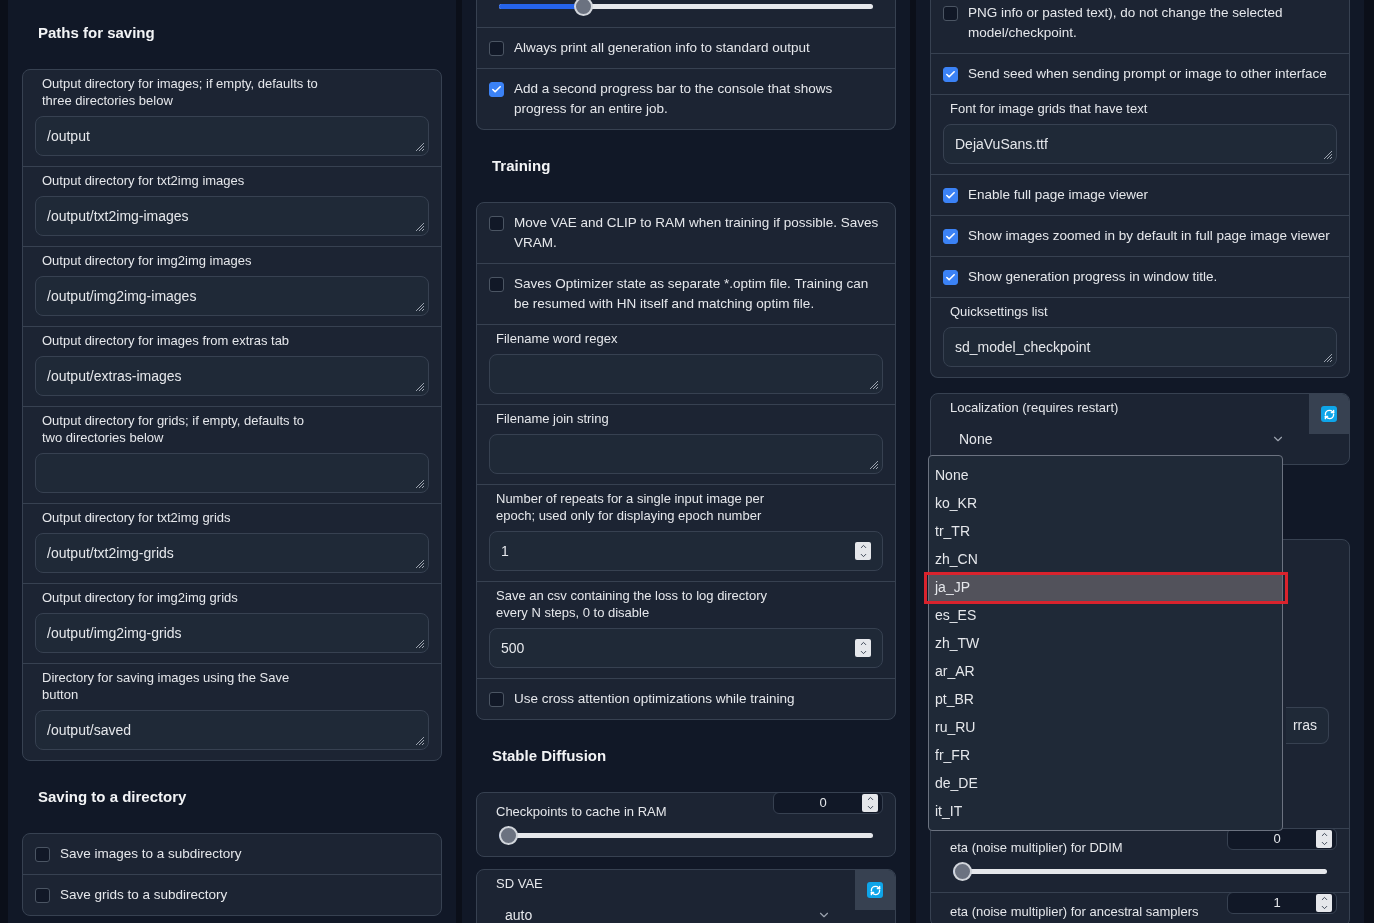  Describe the element at coordinates (1140, 144) in the screenshot. I see `text-field: DejaVuSans.ttf` at that location.